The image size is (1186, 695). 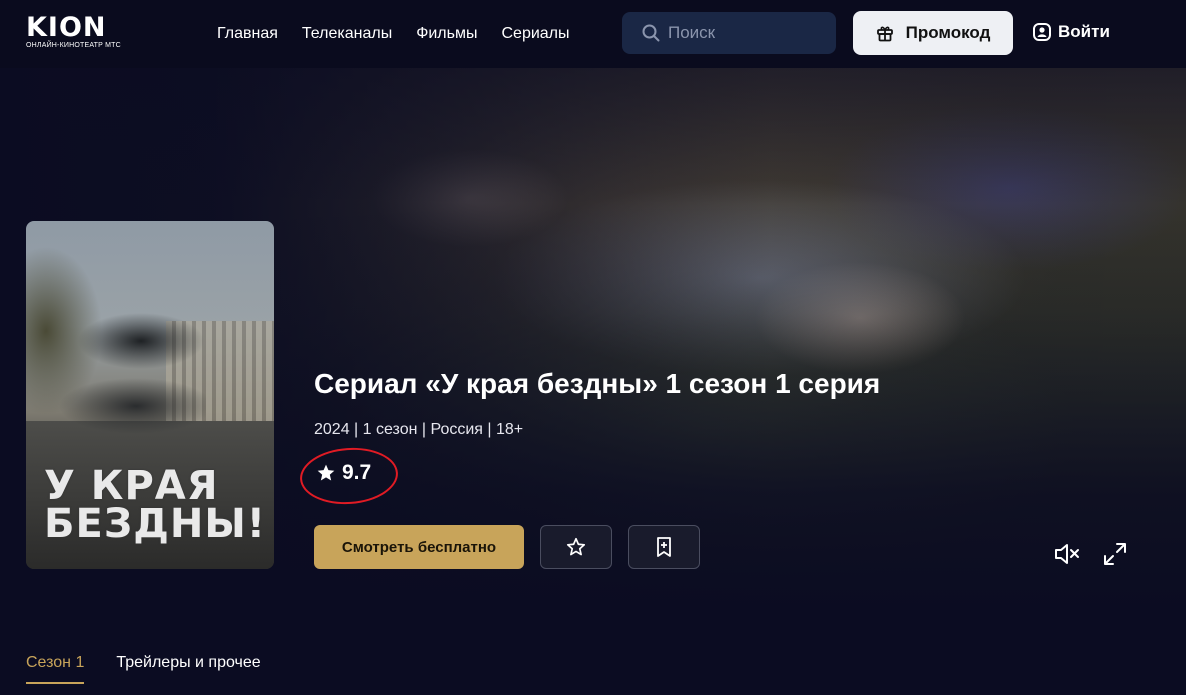 I want to click on poster-title-line1: У КРАЯ, so click(x=131, y=486).